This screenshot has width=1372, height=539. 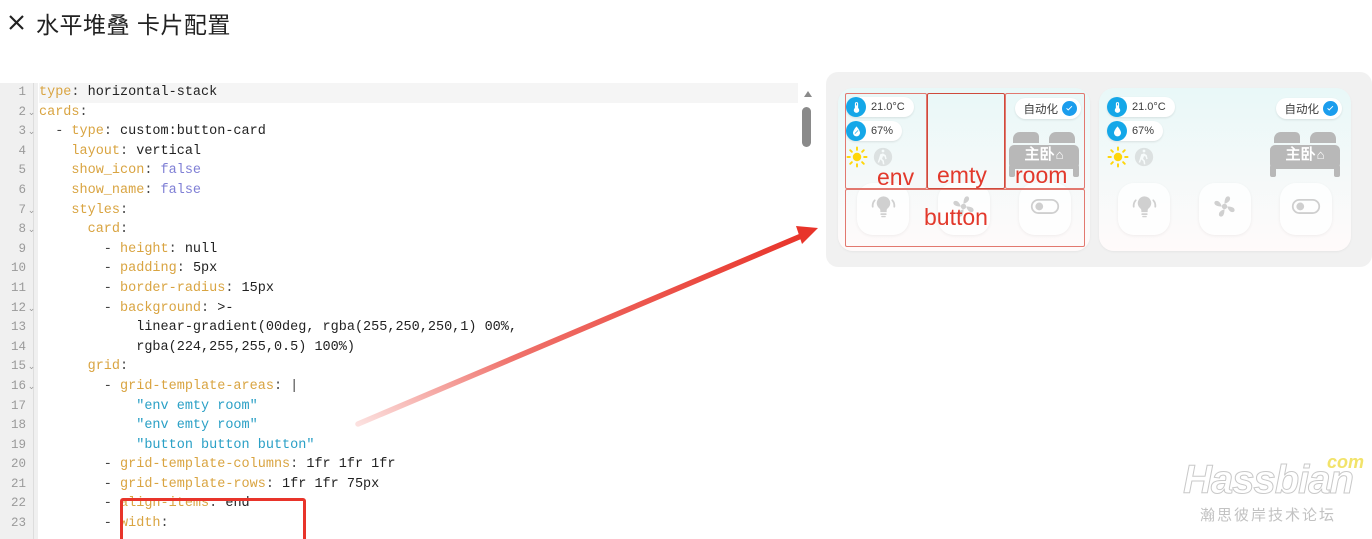 What do you see at coordinates (418, 524) in the screenshot?
I see `code-line: - width:` at bounding box center [418, 524].